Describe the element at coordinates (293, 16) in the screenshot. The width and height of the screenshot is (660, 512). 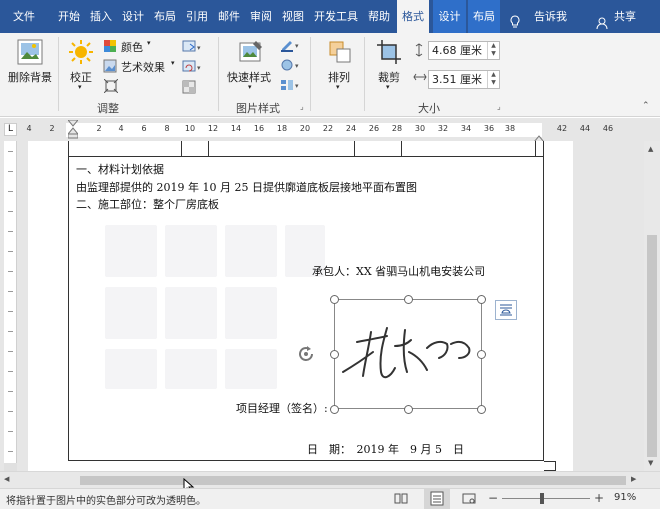
I see `tab-view: 视图` at that location.